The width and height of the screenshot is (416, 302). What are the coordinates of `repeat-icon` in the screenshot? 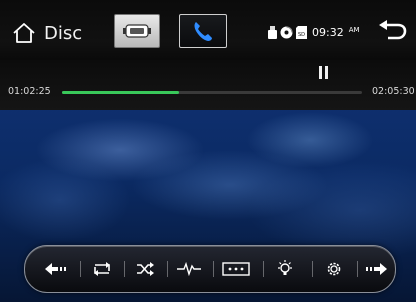 It's located at (102, 269).